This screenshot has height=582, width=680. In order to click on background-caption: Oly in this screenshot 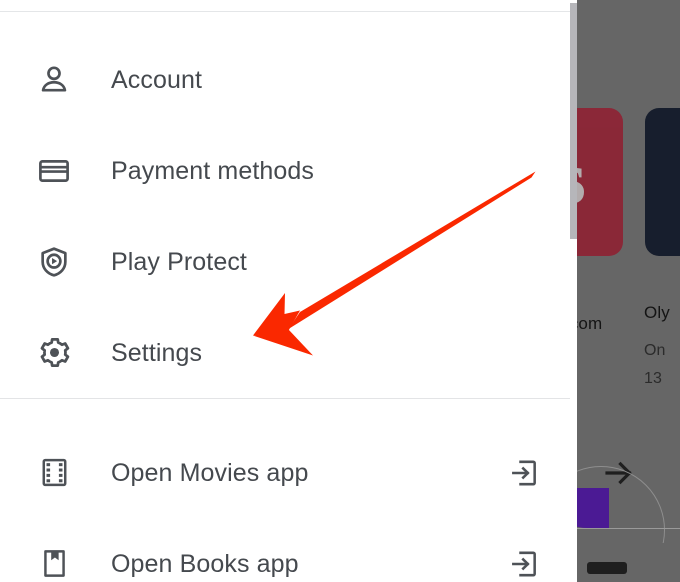, I will do `click(657, 312)`.